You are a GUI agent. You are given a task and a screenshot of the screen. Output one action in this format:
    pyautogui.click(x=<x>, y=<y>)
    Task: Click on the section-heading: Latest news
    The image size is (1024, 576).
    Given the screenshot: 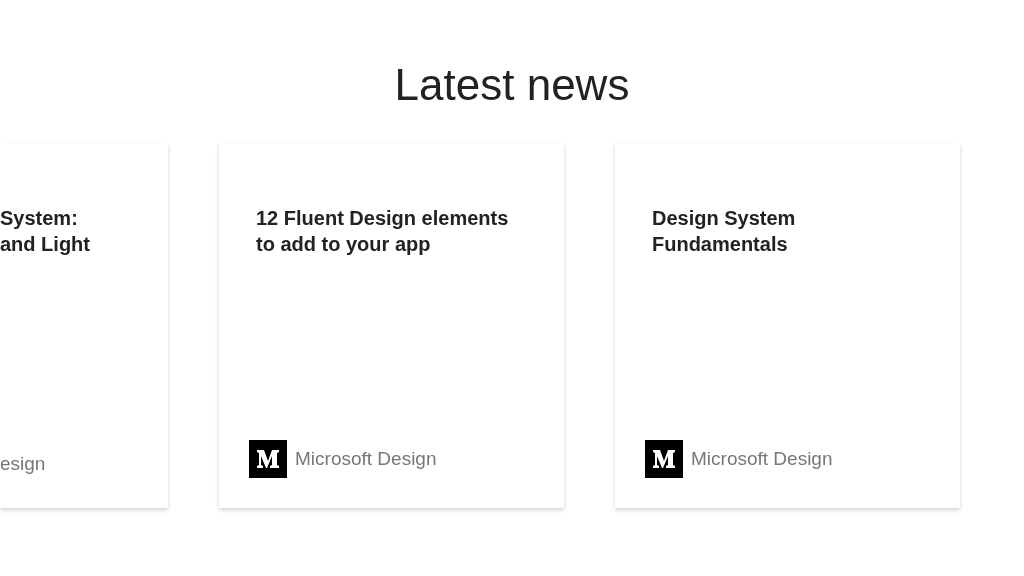 What is the action you would take?
    pyautogui.click(x=512, y=85)
    